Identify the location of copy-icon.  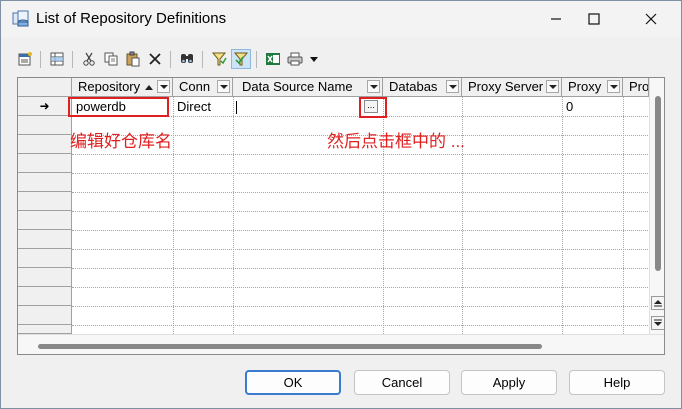
(111, 59).